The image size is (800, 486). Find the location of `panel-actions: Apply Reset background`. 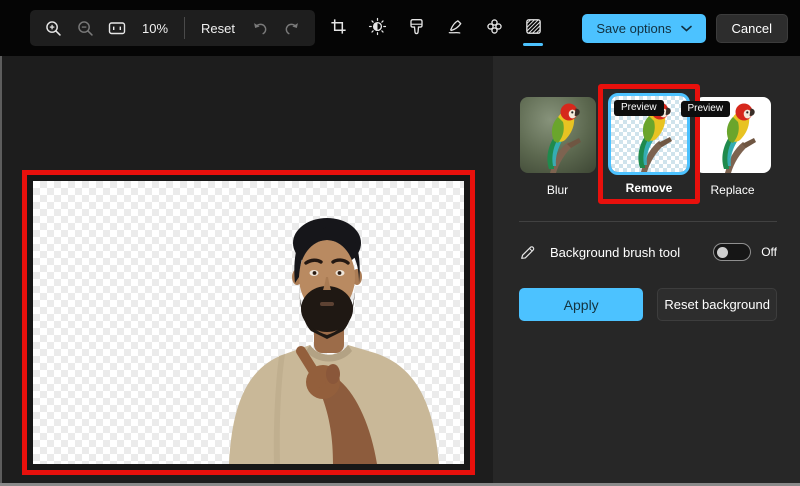

panel-actions: Apply Reset background is located at coordinates (648, 304).